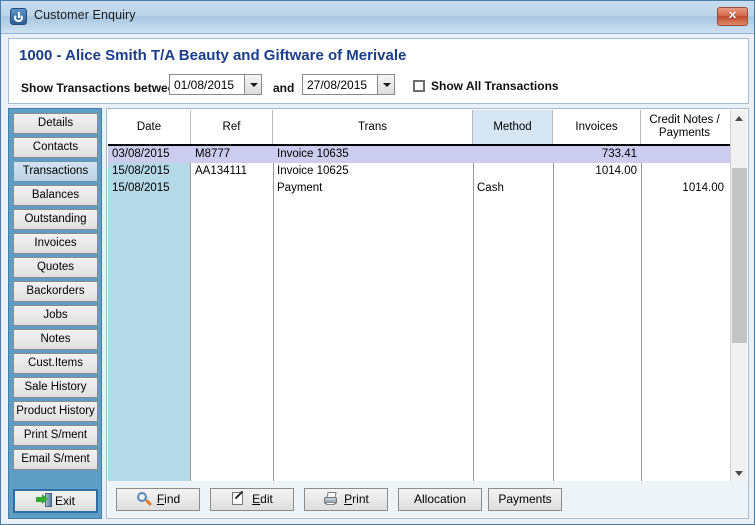  I want to click on sidebar-item-label: Details, so click(55, 123).